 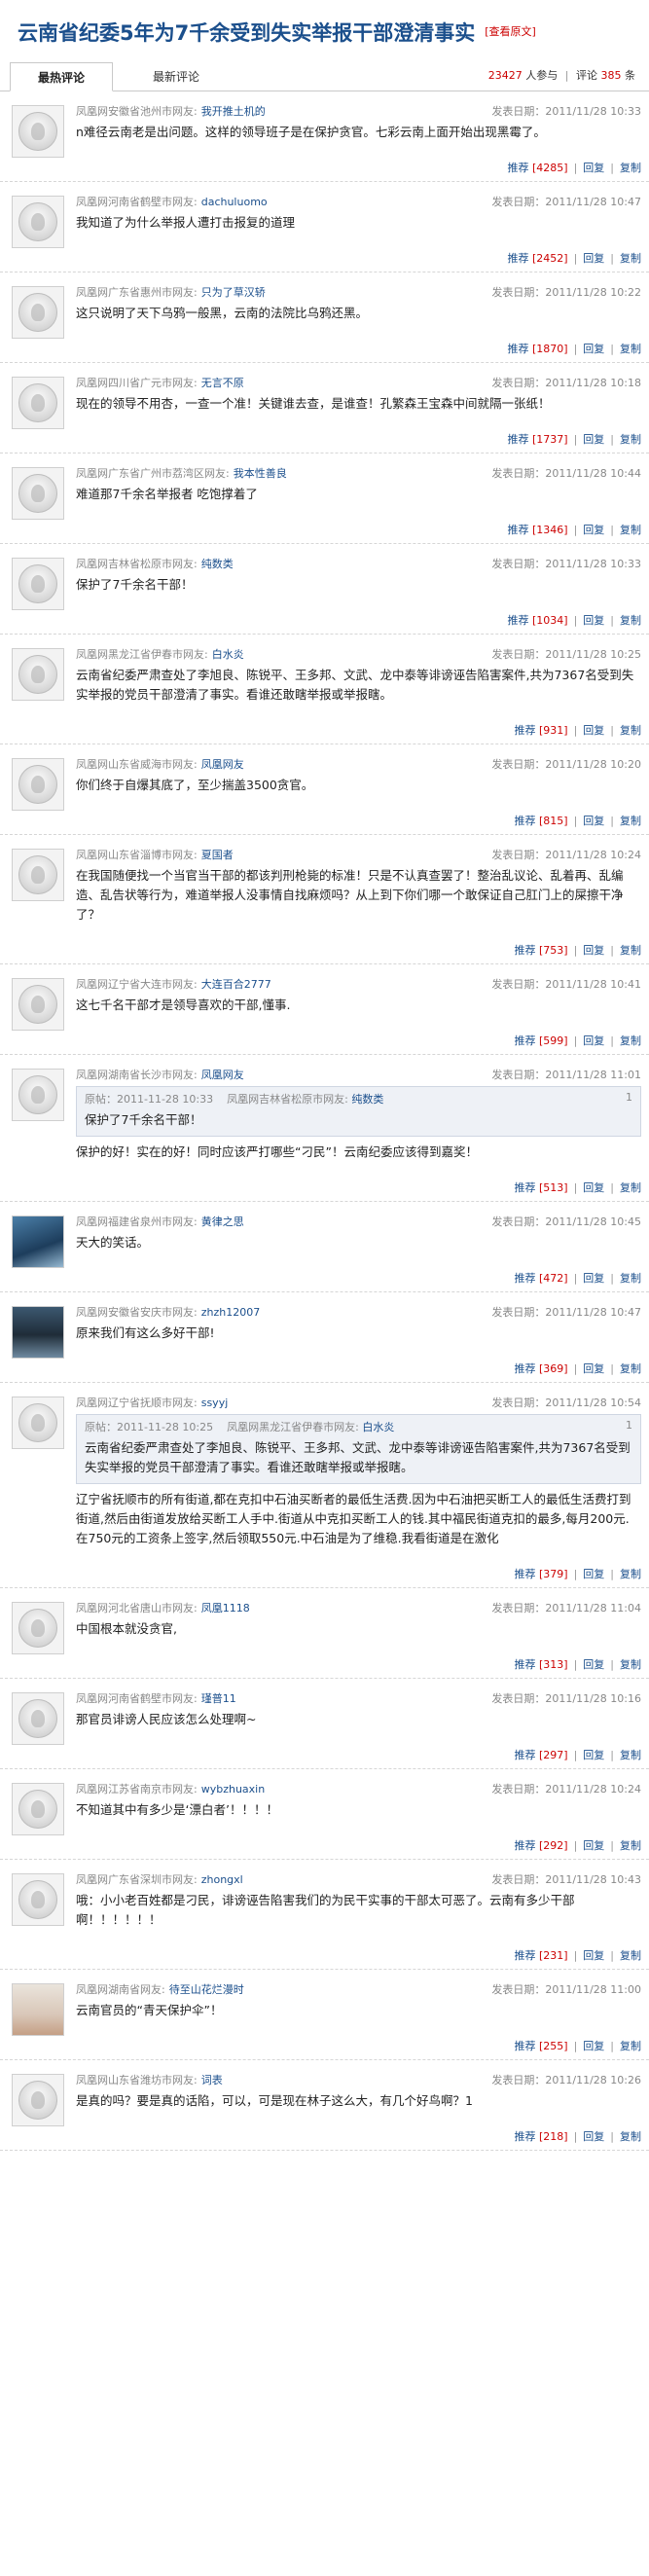 What do you see at coordinates (236, 984) in the screenshot?
I see `commenter-nick: 大连百合2777` at bounding box center [236, 984].